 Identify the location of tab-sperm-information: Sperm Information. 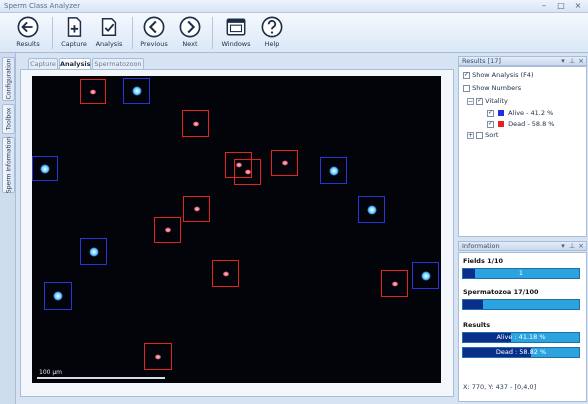
(8, 165).